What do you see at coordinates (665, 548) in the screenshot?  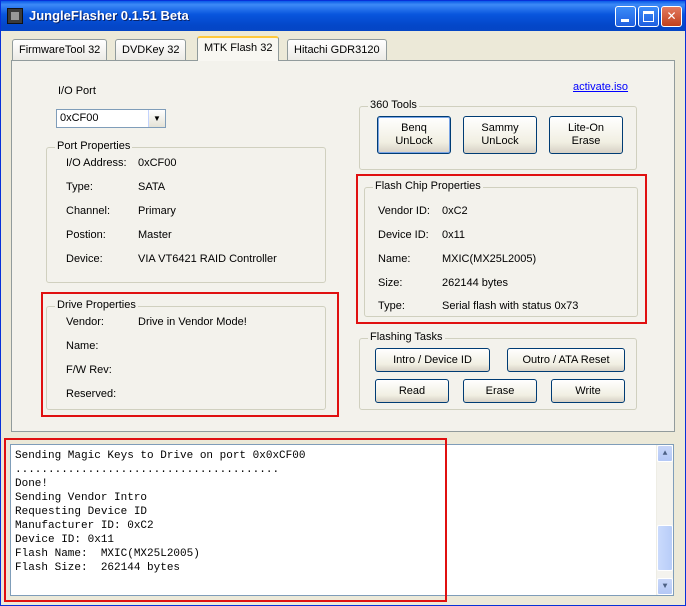 I see `scrollbar-thumb` at bounding box center [665, 548].